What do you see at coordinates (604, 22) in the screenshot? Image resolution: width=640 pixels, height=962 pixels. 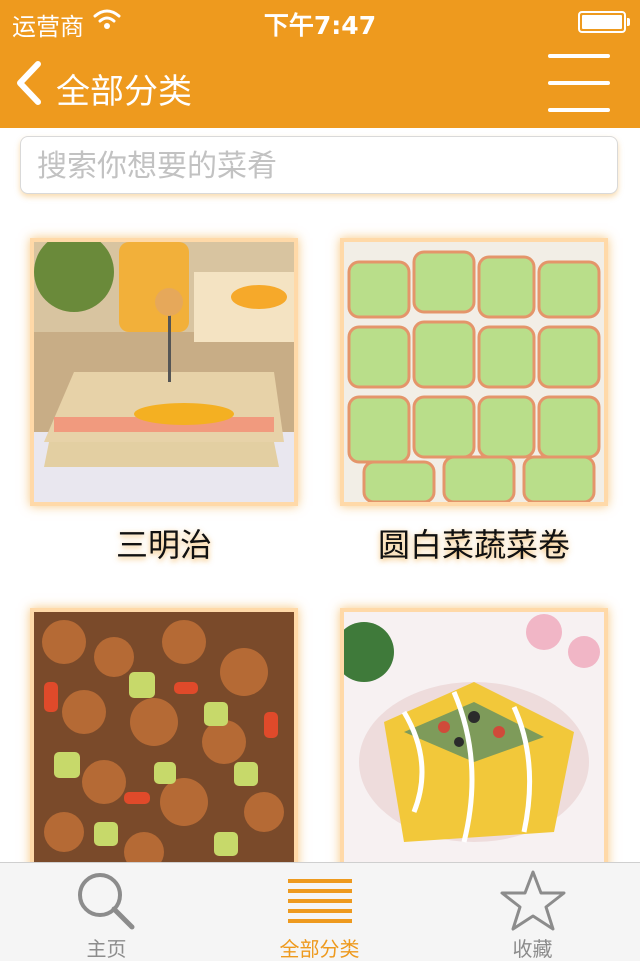 I see `battery-icon` at bounding box center [604, 22].